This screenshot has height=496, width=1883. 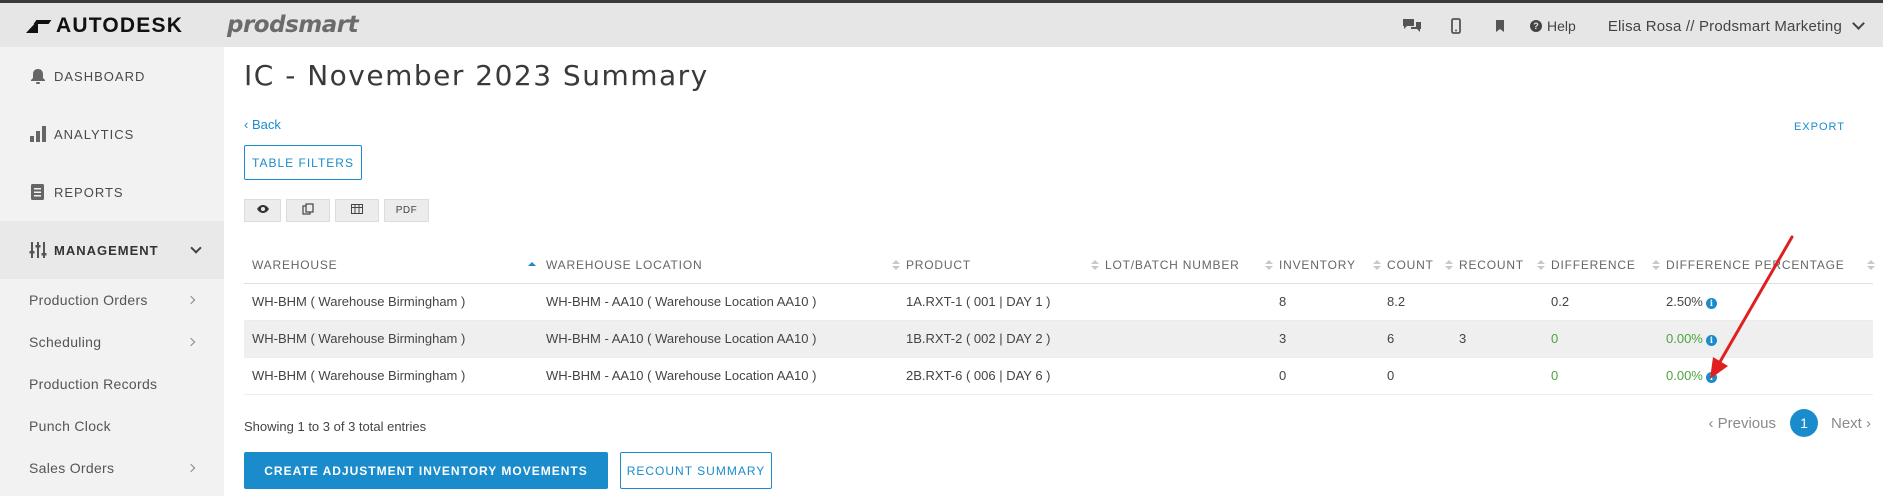 I want to click on column-header-product: PRODUCT, so click(x=998, y=265).